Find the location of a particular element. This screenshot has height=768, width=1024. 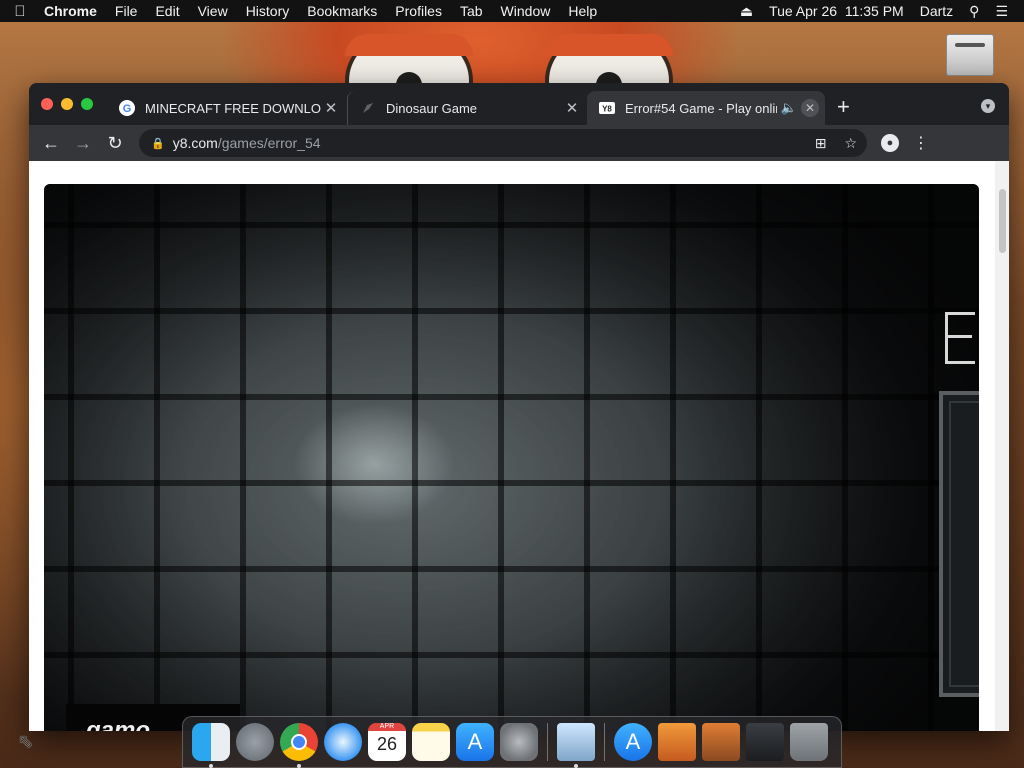

notes-icon is located at coordinates (431, 742).